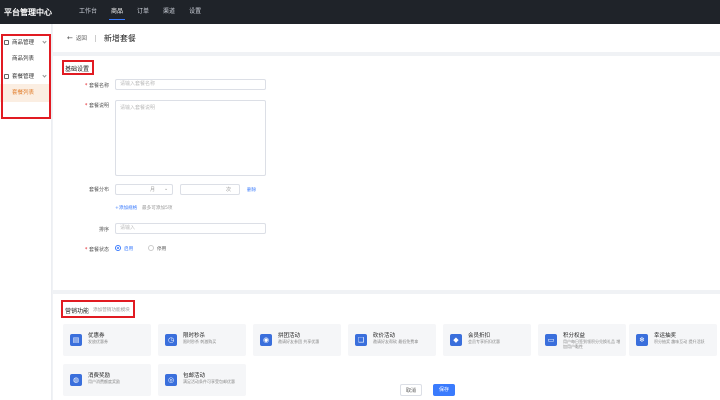 The width and height of the screenshot is (720, 400). I want to click on sort-label: 排序, so click(103, 230).